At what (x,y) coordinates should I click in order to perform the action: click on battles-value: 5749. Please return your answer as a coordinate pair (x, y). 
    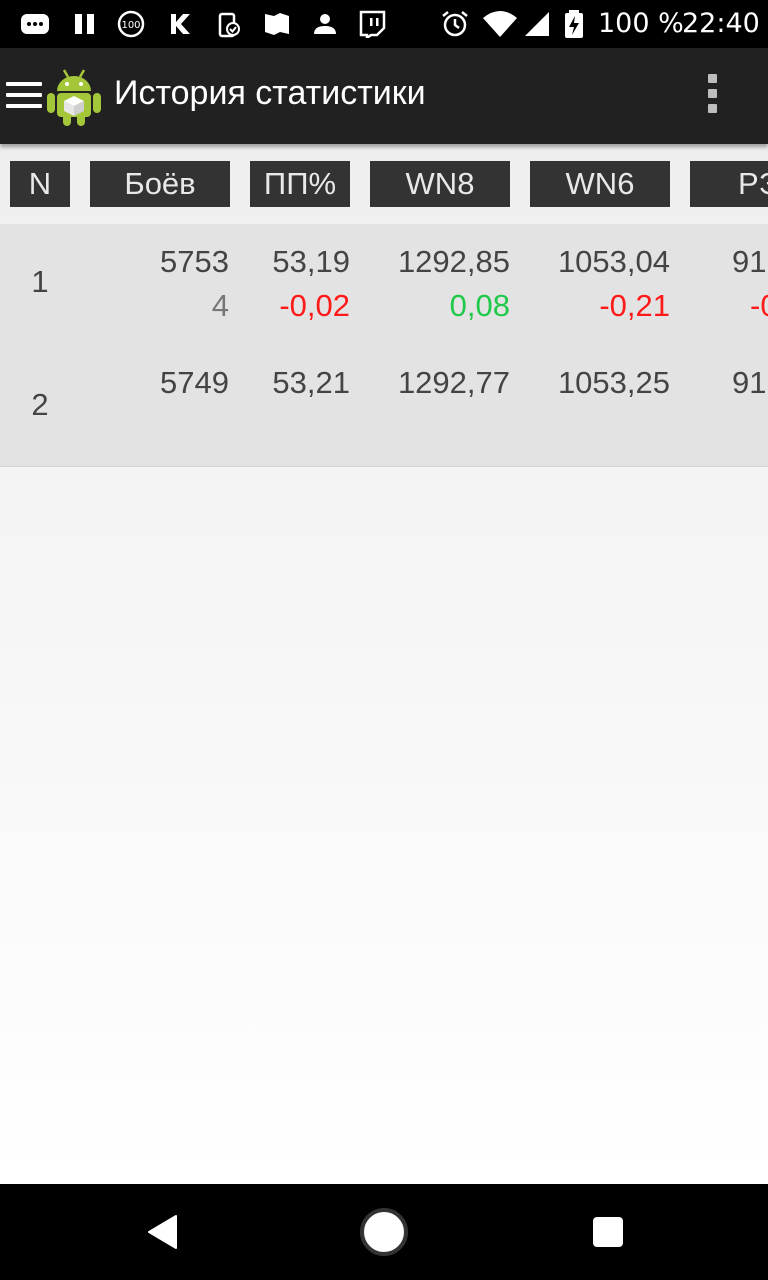
    Looking at the image, I should click on (194, 382).